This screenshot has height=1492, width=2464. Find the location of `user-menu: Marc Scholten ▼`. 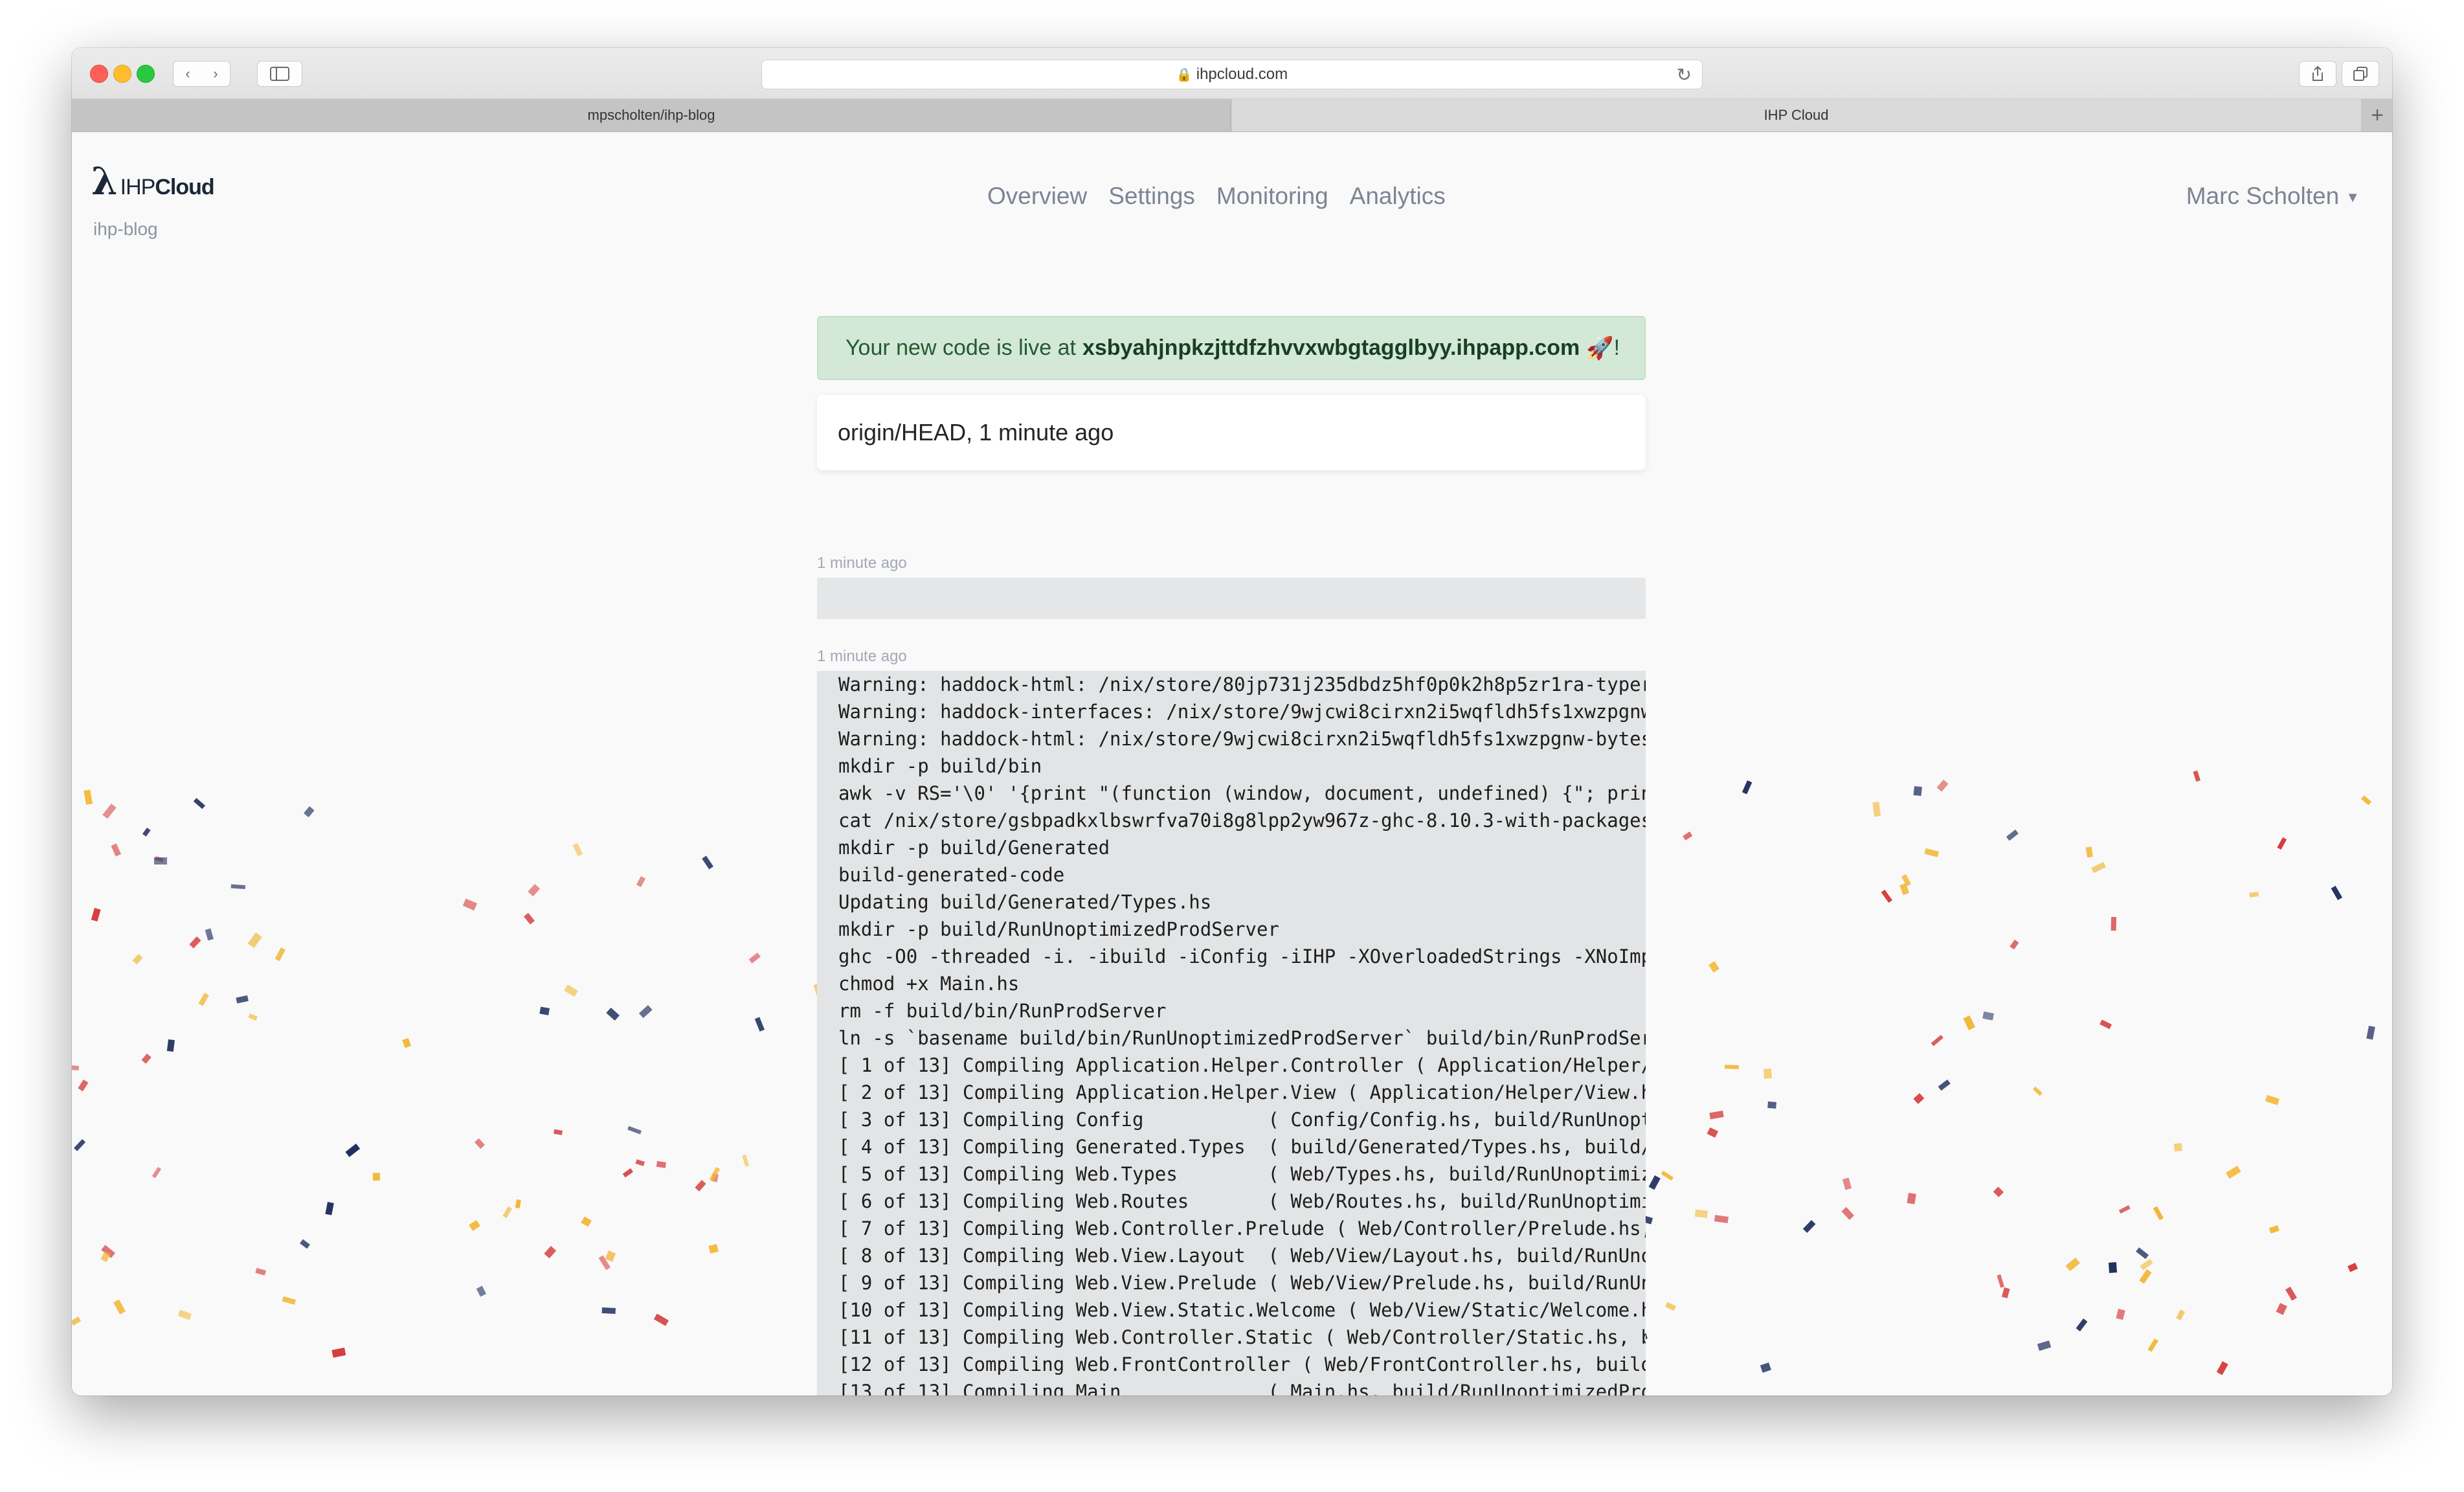

user-menu: Marc Scholten ▼ is located at coordinates (2273, 196).